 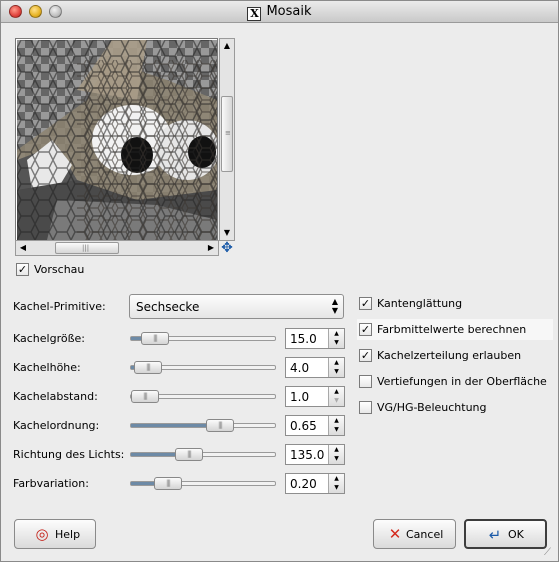 I want to click on slider-tile-height: |||, so click(x=203, y=367).